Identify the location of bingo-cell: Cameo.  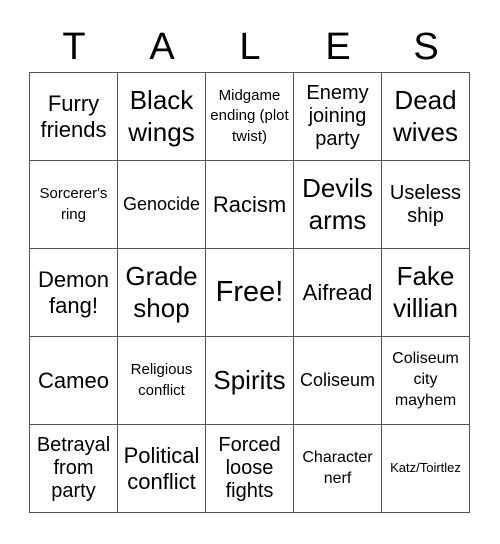
(74, 381).